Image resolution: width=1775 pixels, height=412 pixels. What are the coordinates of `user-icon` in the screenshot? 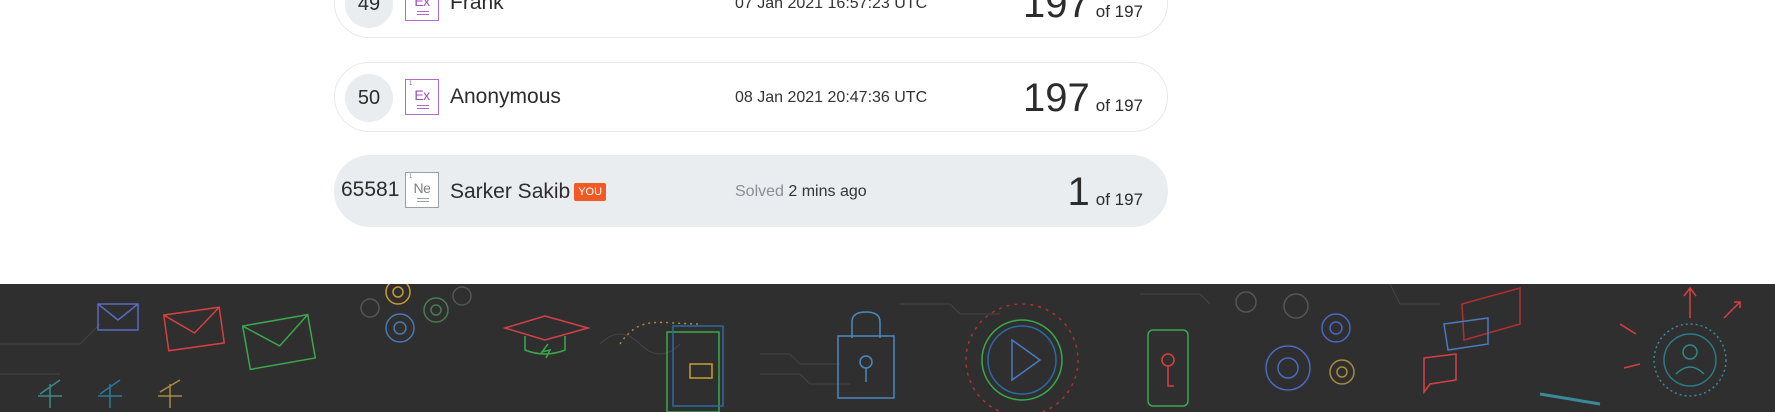 It's located at (1680, 341).